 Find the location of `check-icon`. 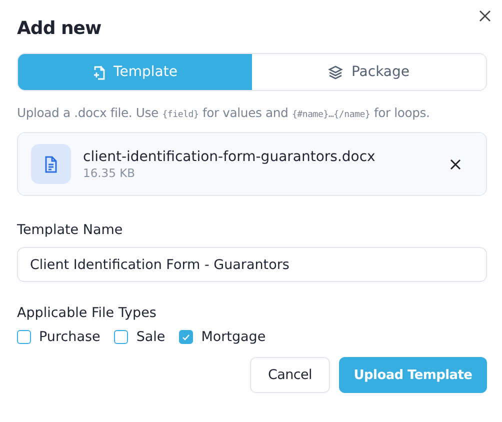

check-icon is located at coordinates (186, 337).